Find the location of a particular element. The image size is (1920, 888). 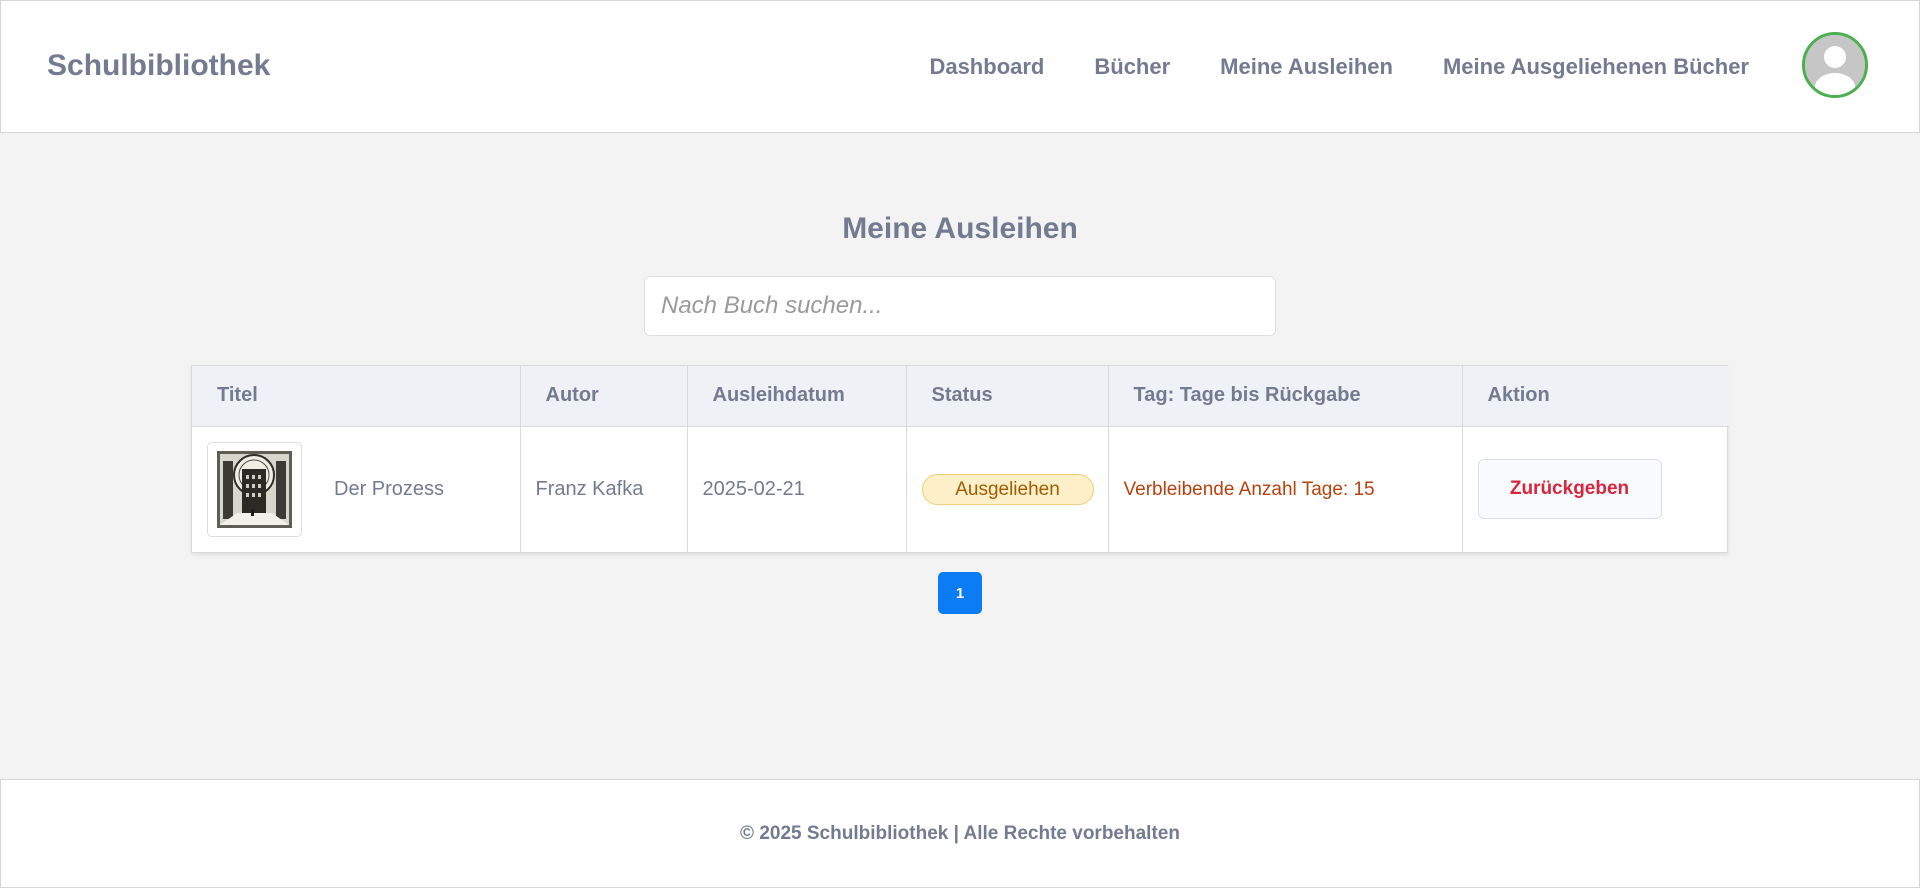

page-title: Meine Ausleihen is located at coordinates (960, 228).